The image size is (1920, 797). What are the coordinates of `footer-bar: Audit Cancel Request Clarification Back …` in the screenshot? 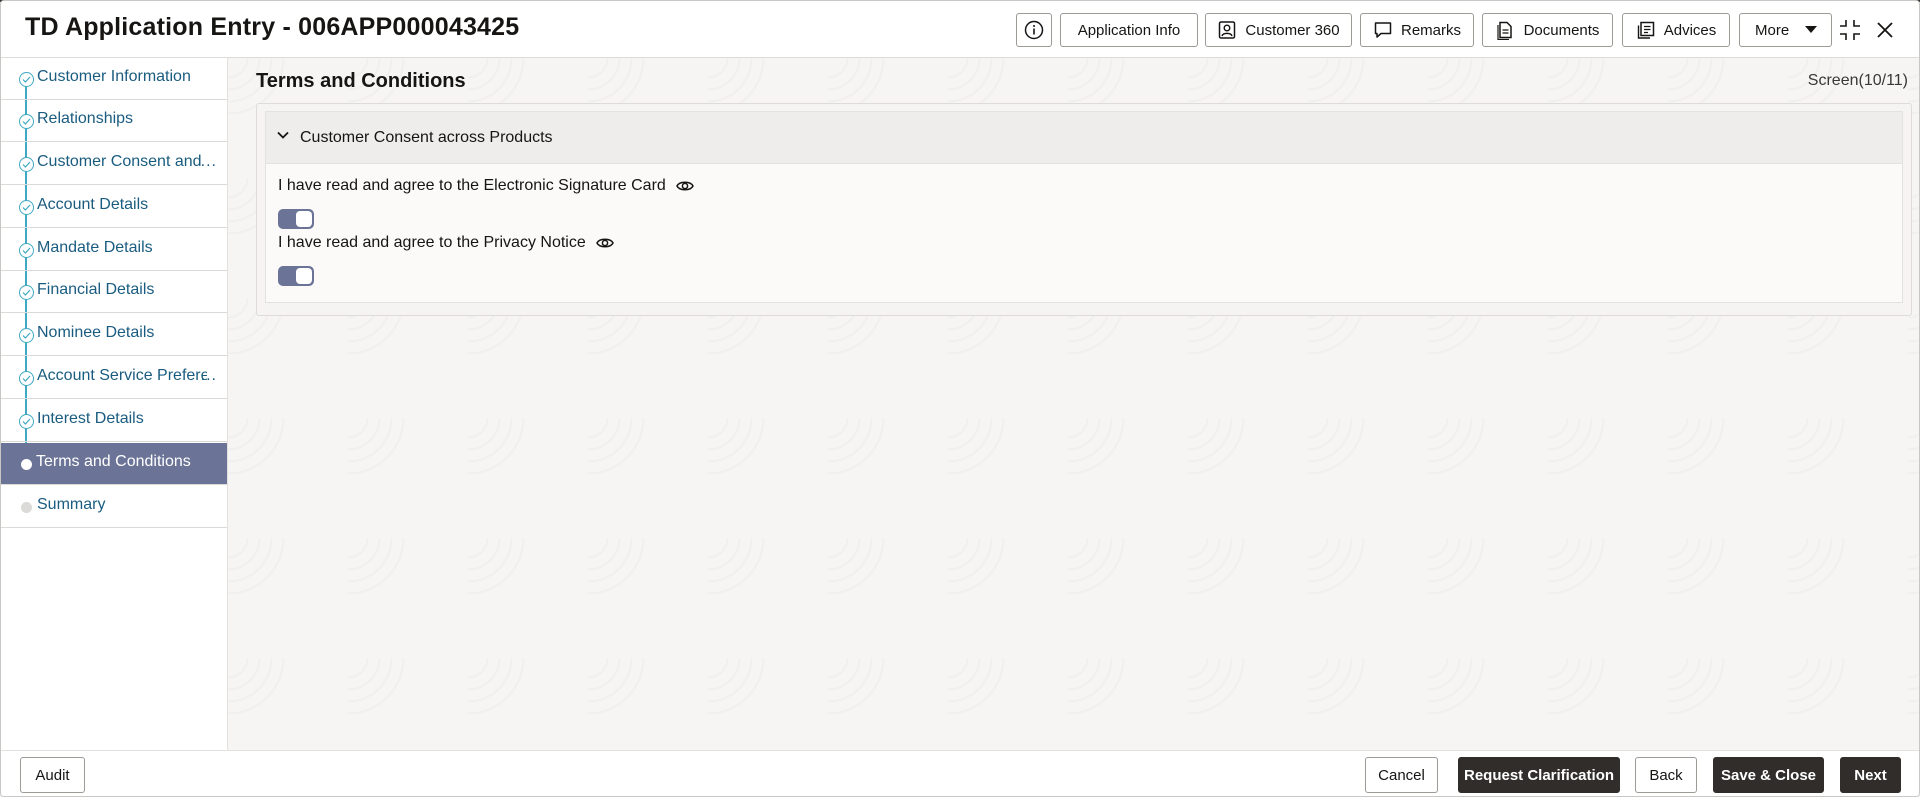 It's located at (960, 773).